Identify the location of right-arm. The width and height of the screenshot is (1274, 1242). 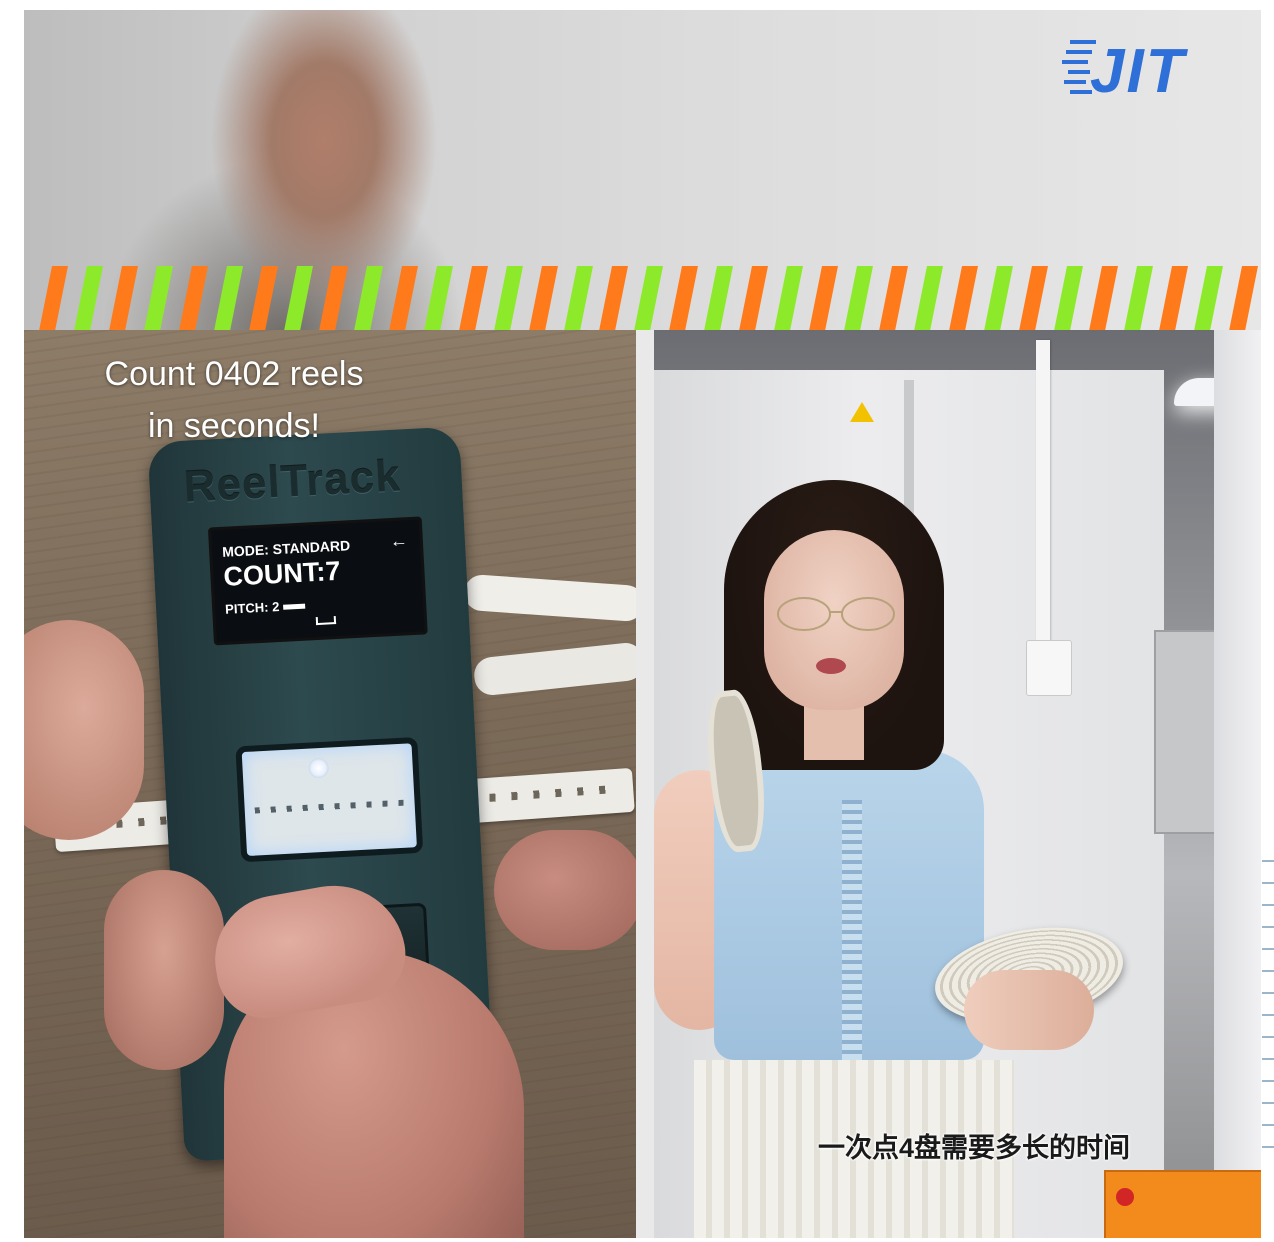
(1029, 1010).